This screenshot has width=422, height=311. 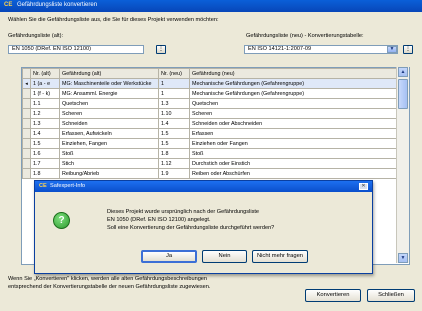 I want to click on table-row: 1.2 Scheren 1.10 Scheren, so click(x=214, y=113).